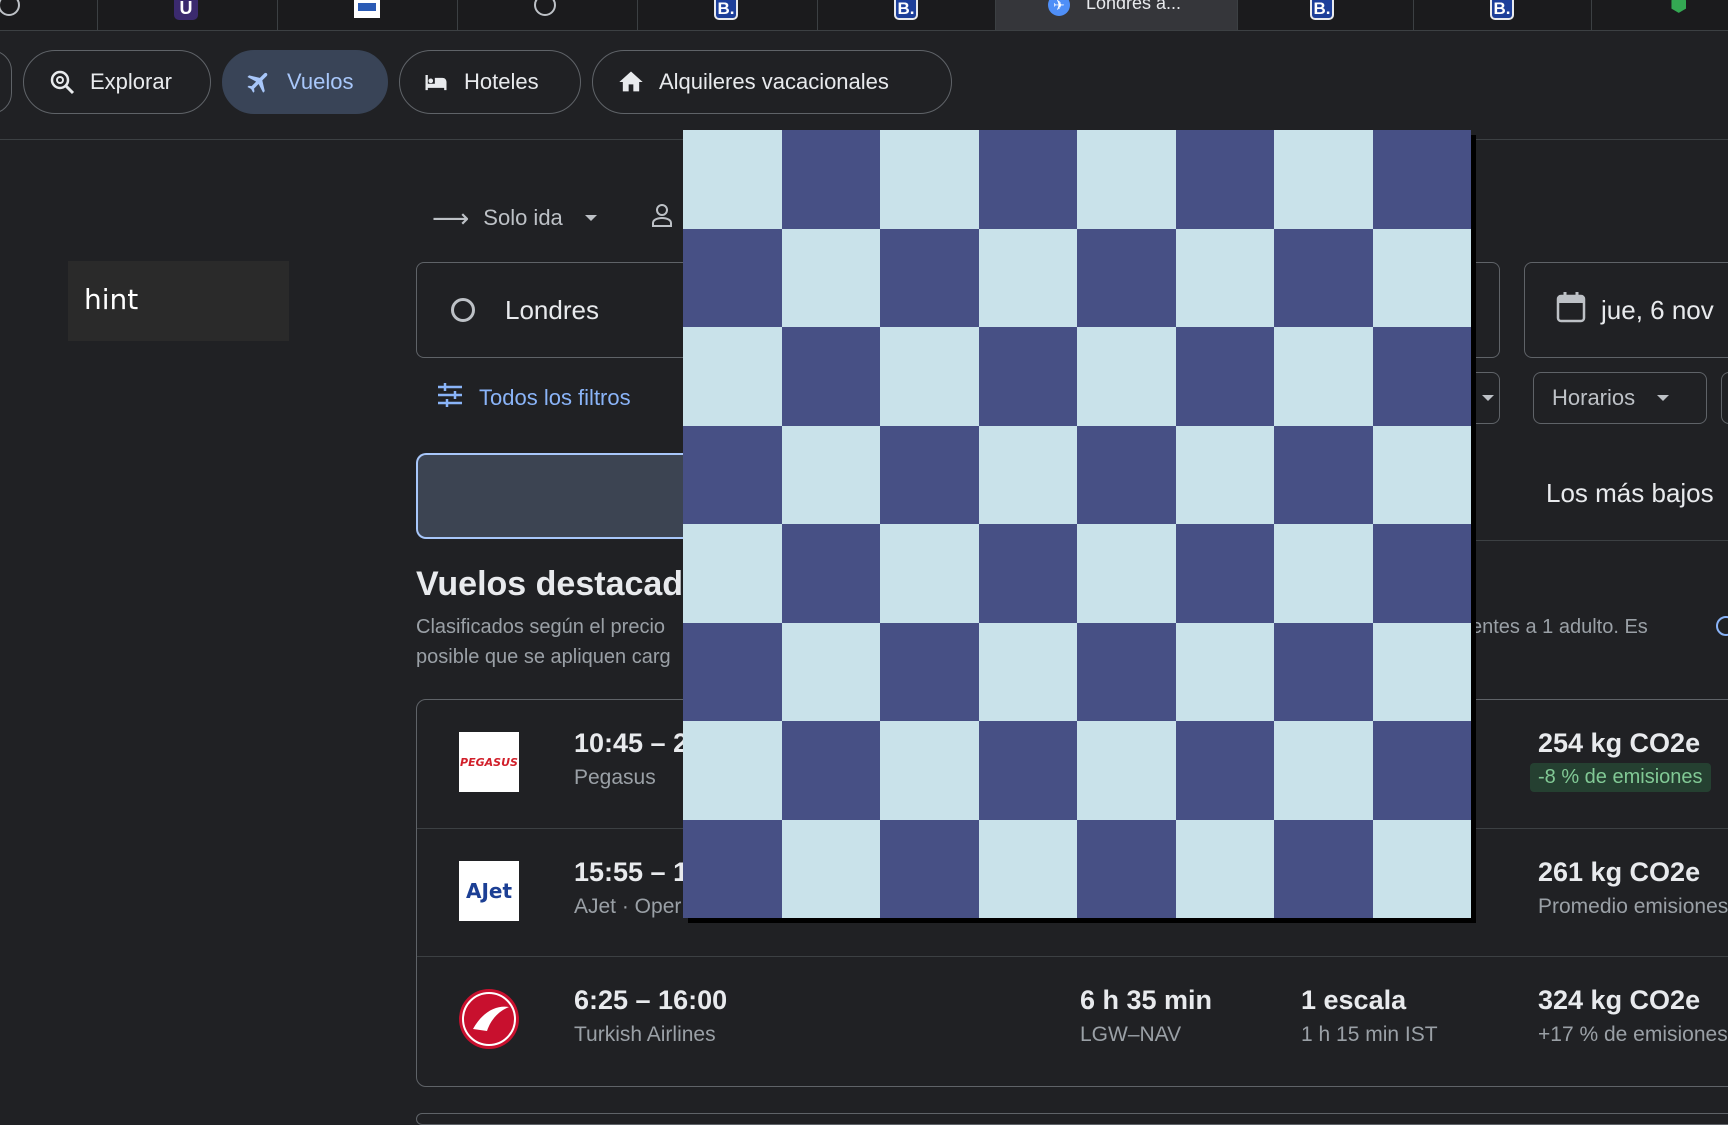 This screenshot has width=1728, height=1125. What do you see at coordinates (1633, 1034) in the screenshot?
I see `emissions-note: +17 % de emisiones` at bounding box center [1633, 1034].